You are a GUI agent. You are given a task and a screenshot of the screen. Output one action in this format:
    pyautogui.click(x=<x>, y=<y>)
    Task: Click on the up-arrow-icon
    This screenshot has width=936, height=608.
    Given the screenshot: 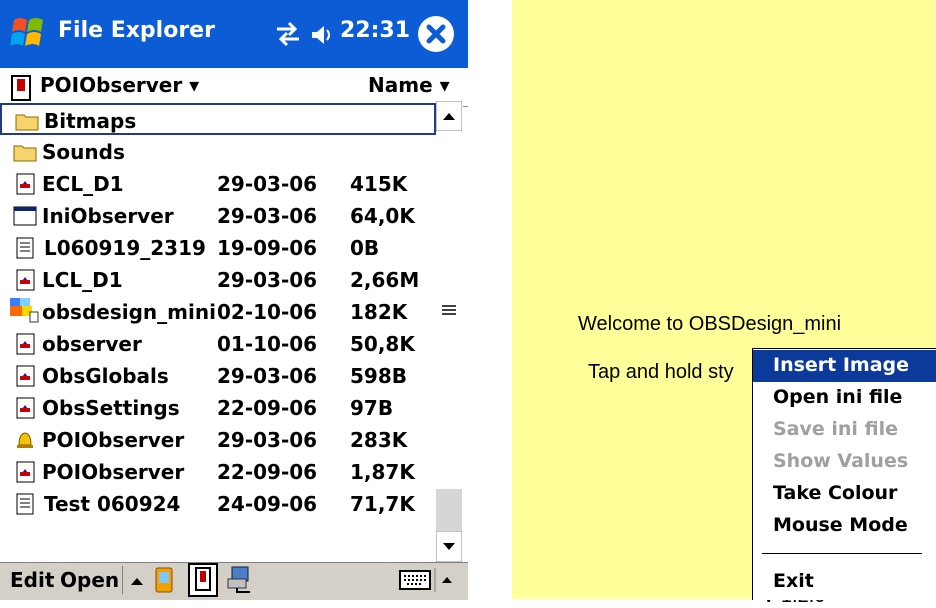 What is the action you would take?
    pyautogui.click(x=137, y=581)
    